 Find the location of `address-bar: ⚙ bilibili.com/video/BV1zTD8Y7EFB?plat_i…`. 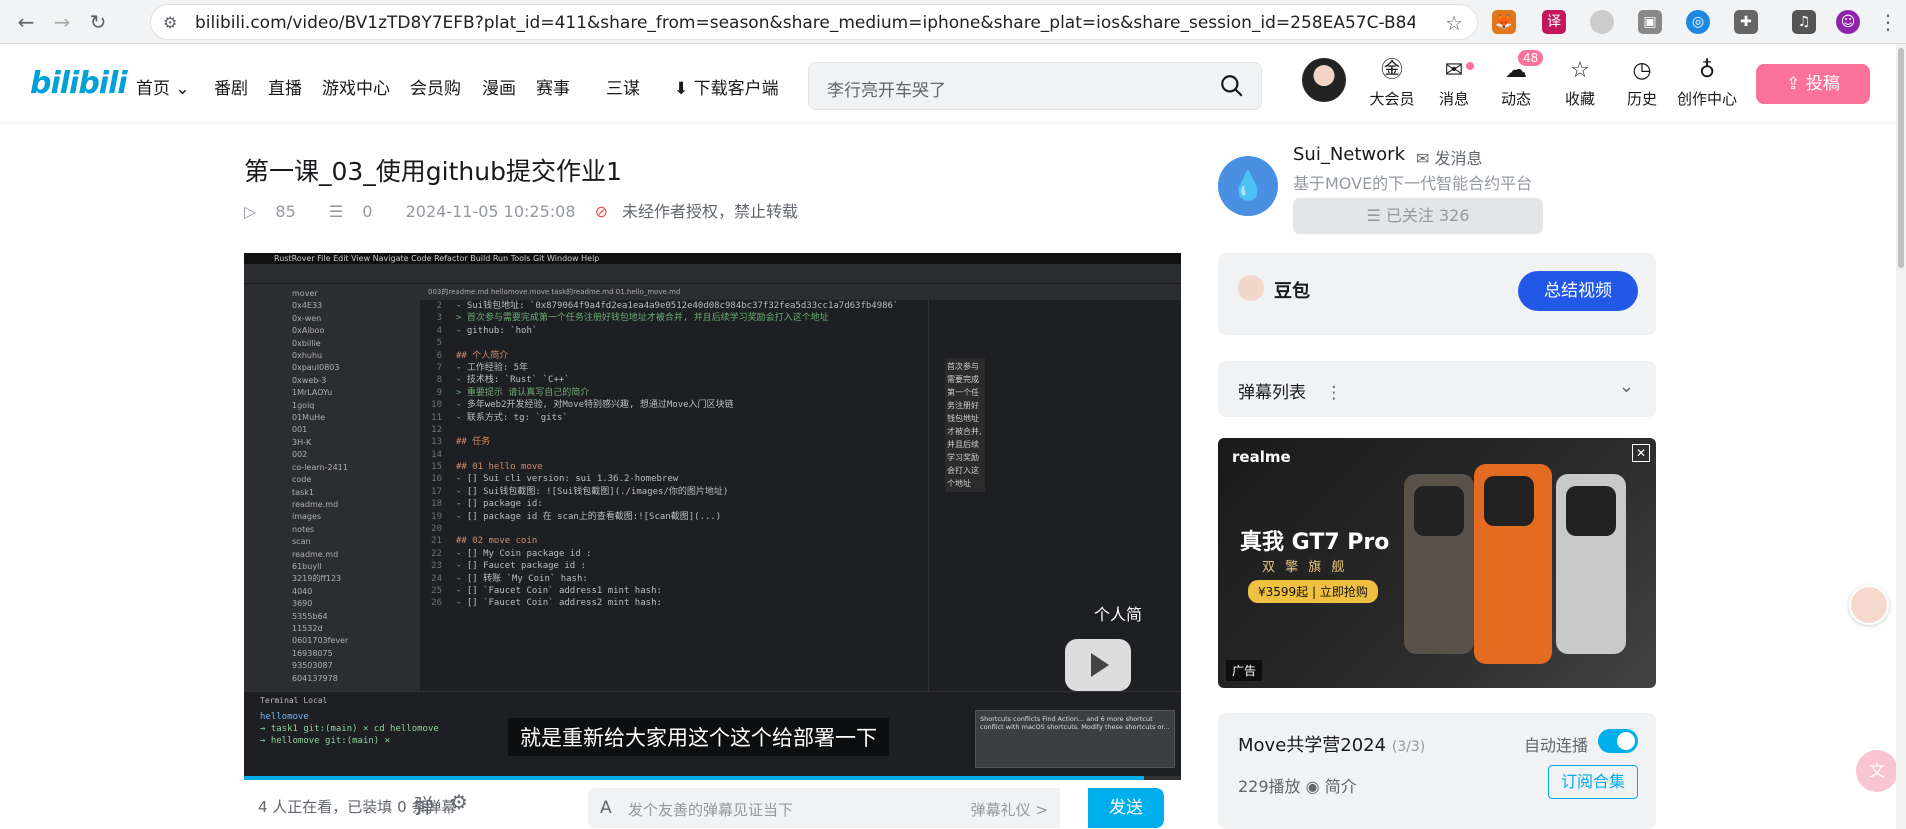

address-bar: ⚙ bilibili.com/video/BV1zTD8Y7EFB?plat_i… is located at coordinates (814, 22).